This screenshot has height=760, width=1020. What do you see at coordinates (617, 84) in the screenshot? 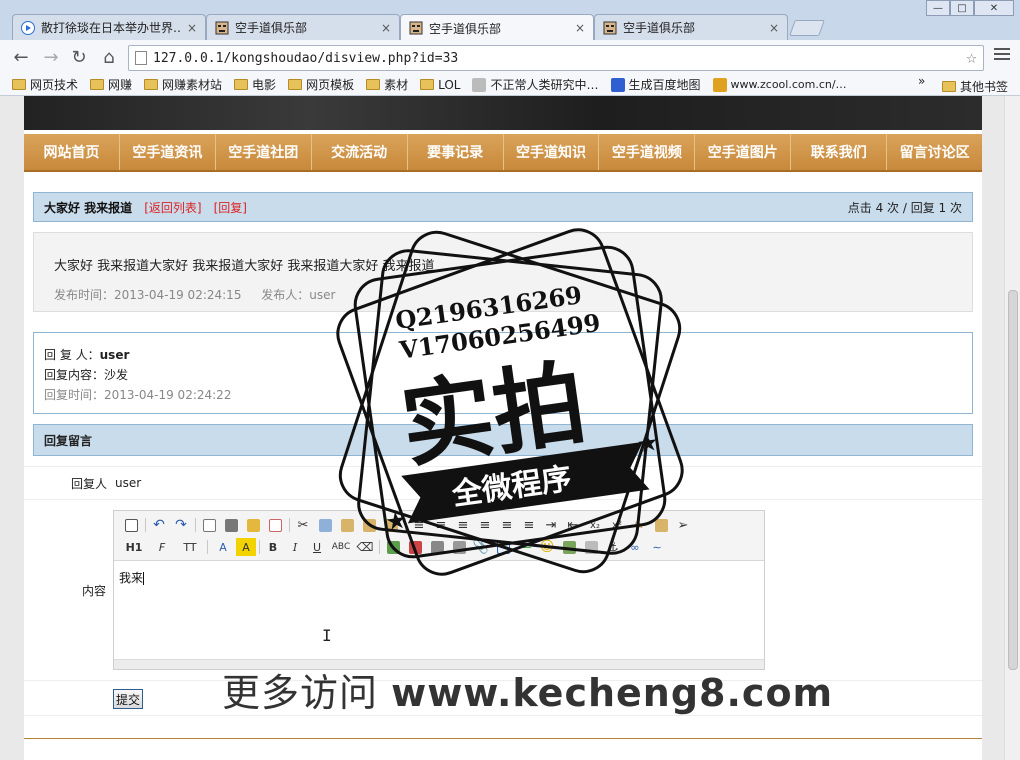
I see `baidu-paw-icon` at bounding box center [617, 84].